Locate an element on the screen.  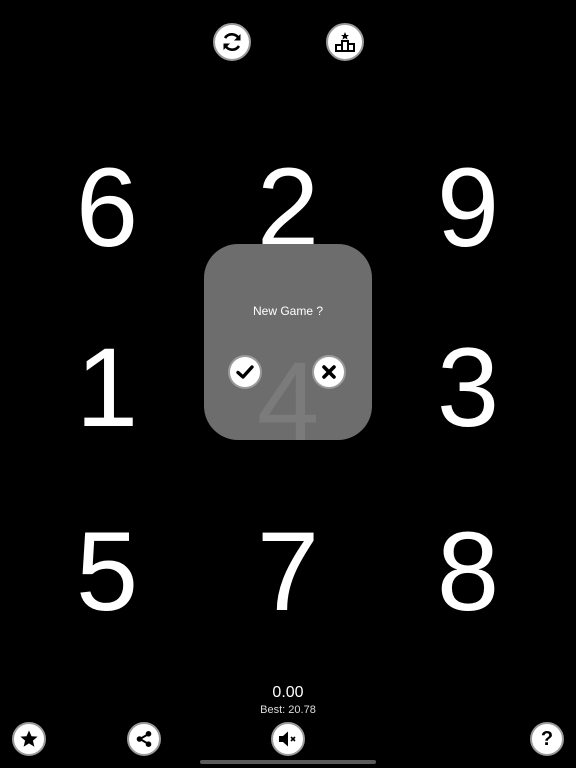
leaderboard-icon is located at coordinates (345, 42).